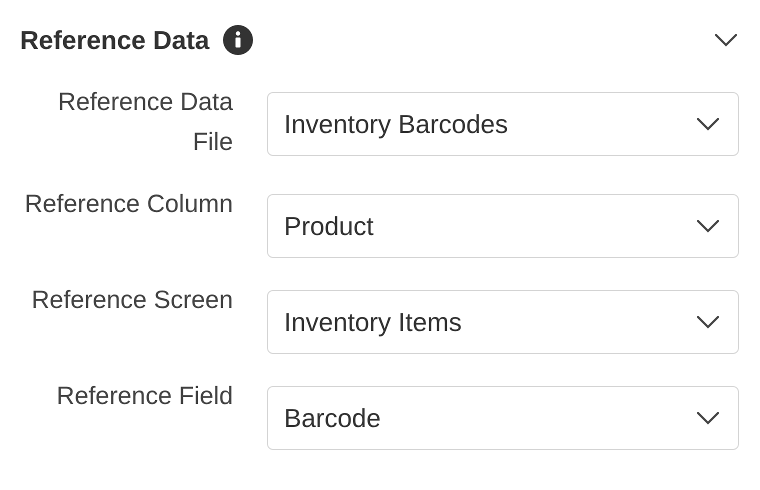 The height and width of the screenshot is (490, 760). Describe the element at coordinates (144, 122) in the screenshot. I see `field-label: Reference Data File` at that location.